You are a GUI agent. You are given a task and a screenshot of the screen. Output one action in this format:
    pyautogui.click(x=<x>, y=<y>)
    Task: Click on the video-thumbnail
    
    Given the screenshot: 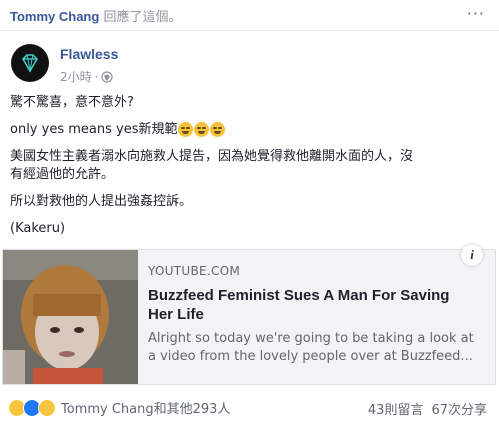 What is the action you would take?
    pyautogui.click(x=70, y=317)
    